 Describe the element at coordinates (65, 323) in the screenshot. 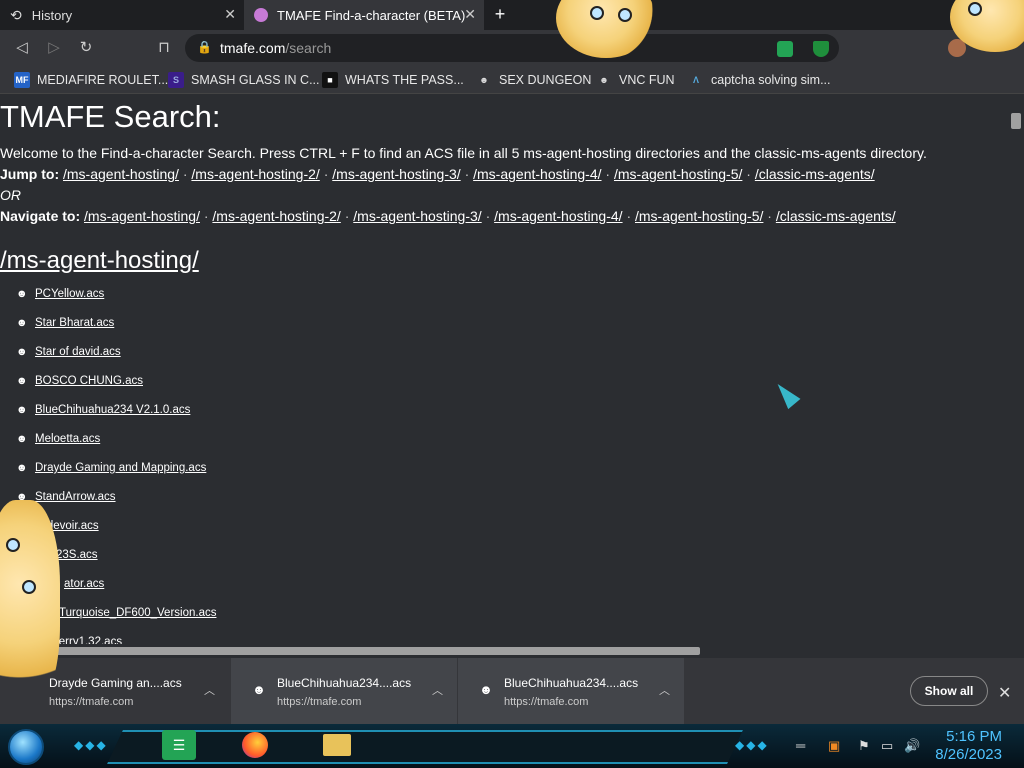

I see `list-item: ☻ Star Bharat.acs` at that location.